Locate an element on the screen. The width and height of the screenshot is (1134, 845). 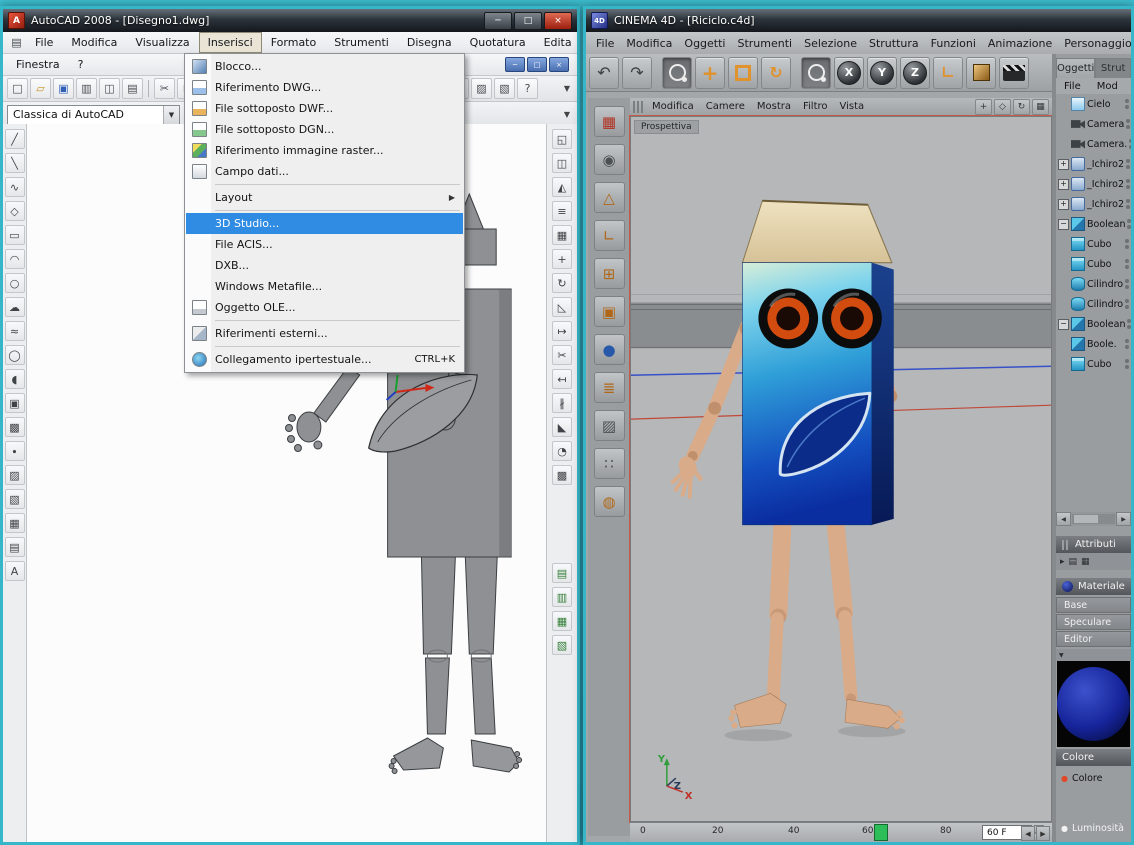
lock-y-axis-button: Y is located at coordinates (882, 72).